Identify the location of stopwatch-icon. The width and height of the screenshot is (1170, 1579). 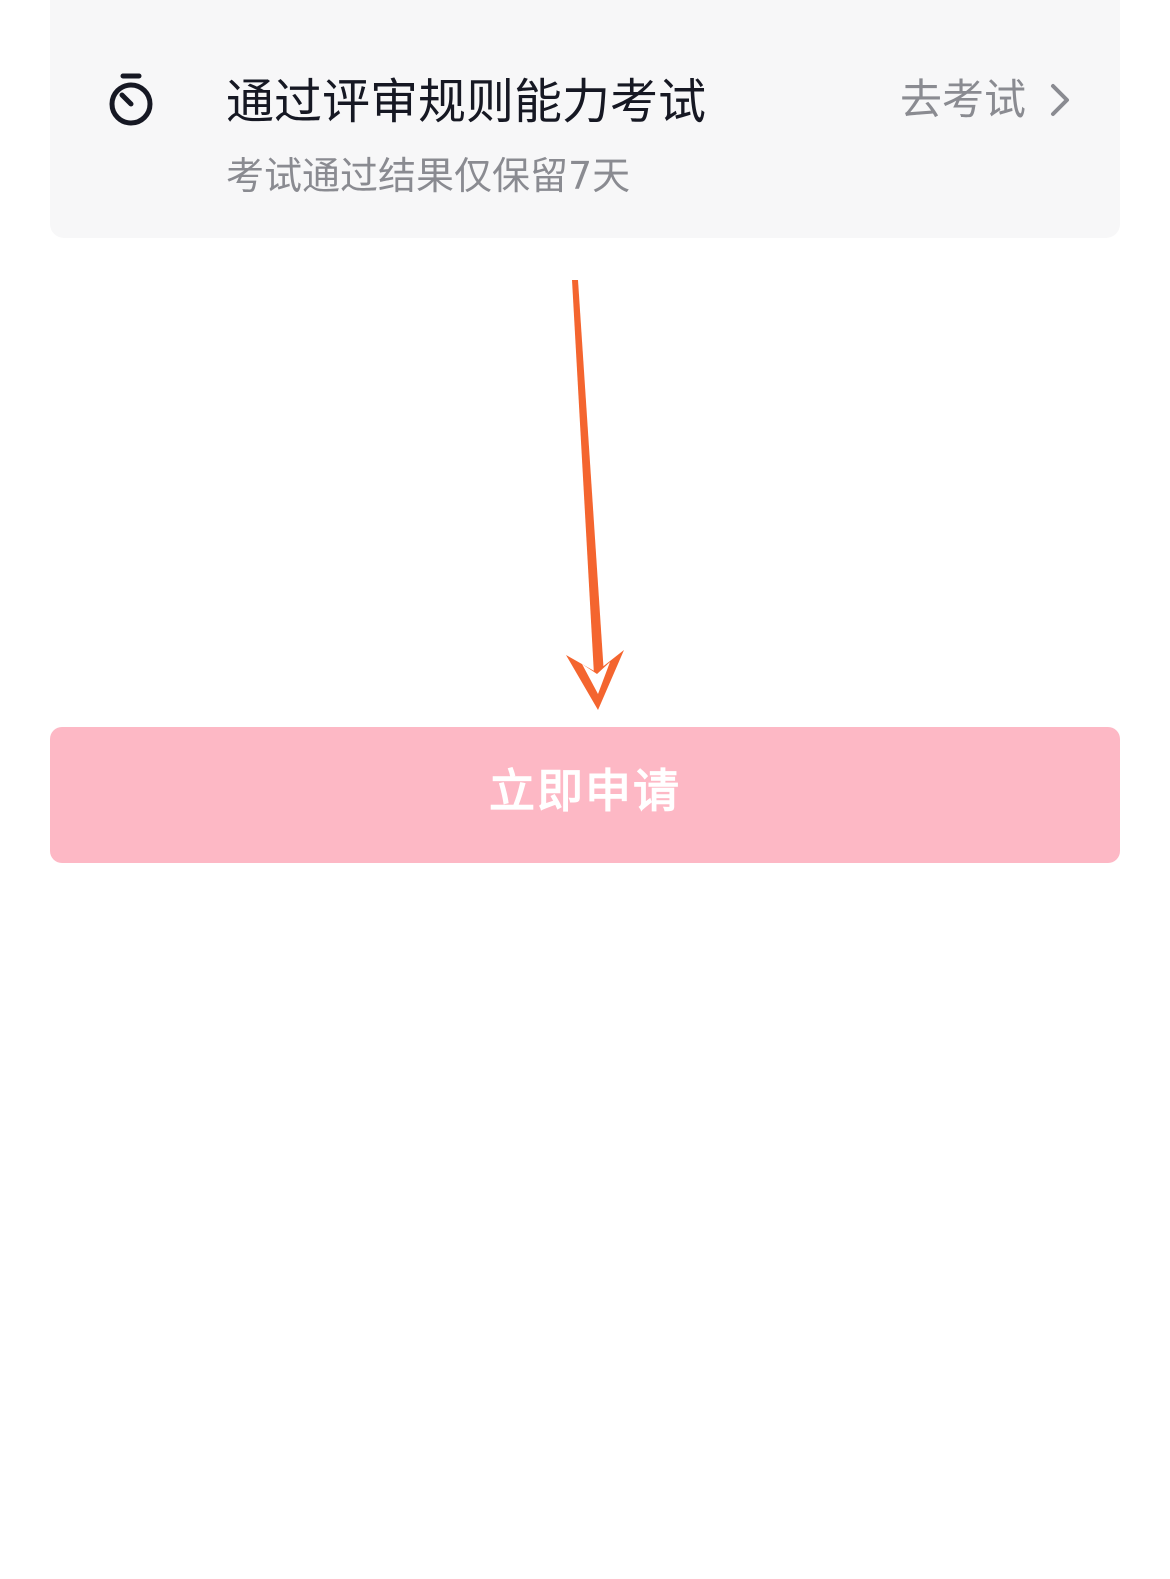
(131, 100).